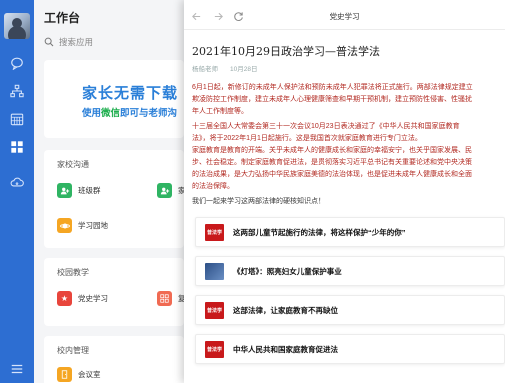  I want to click on paragraph-line: 我们一起来学习这两部法律的硬核知识点！, so click(258, 201).